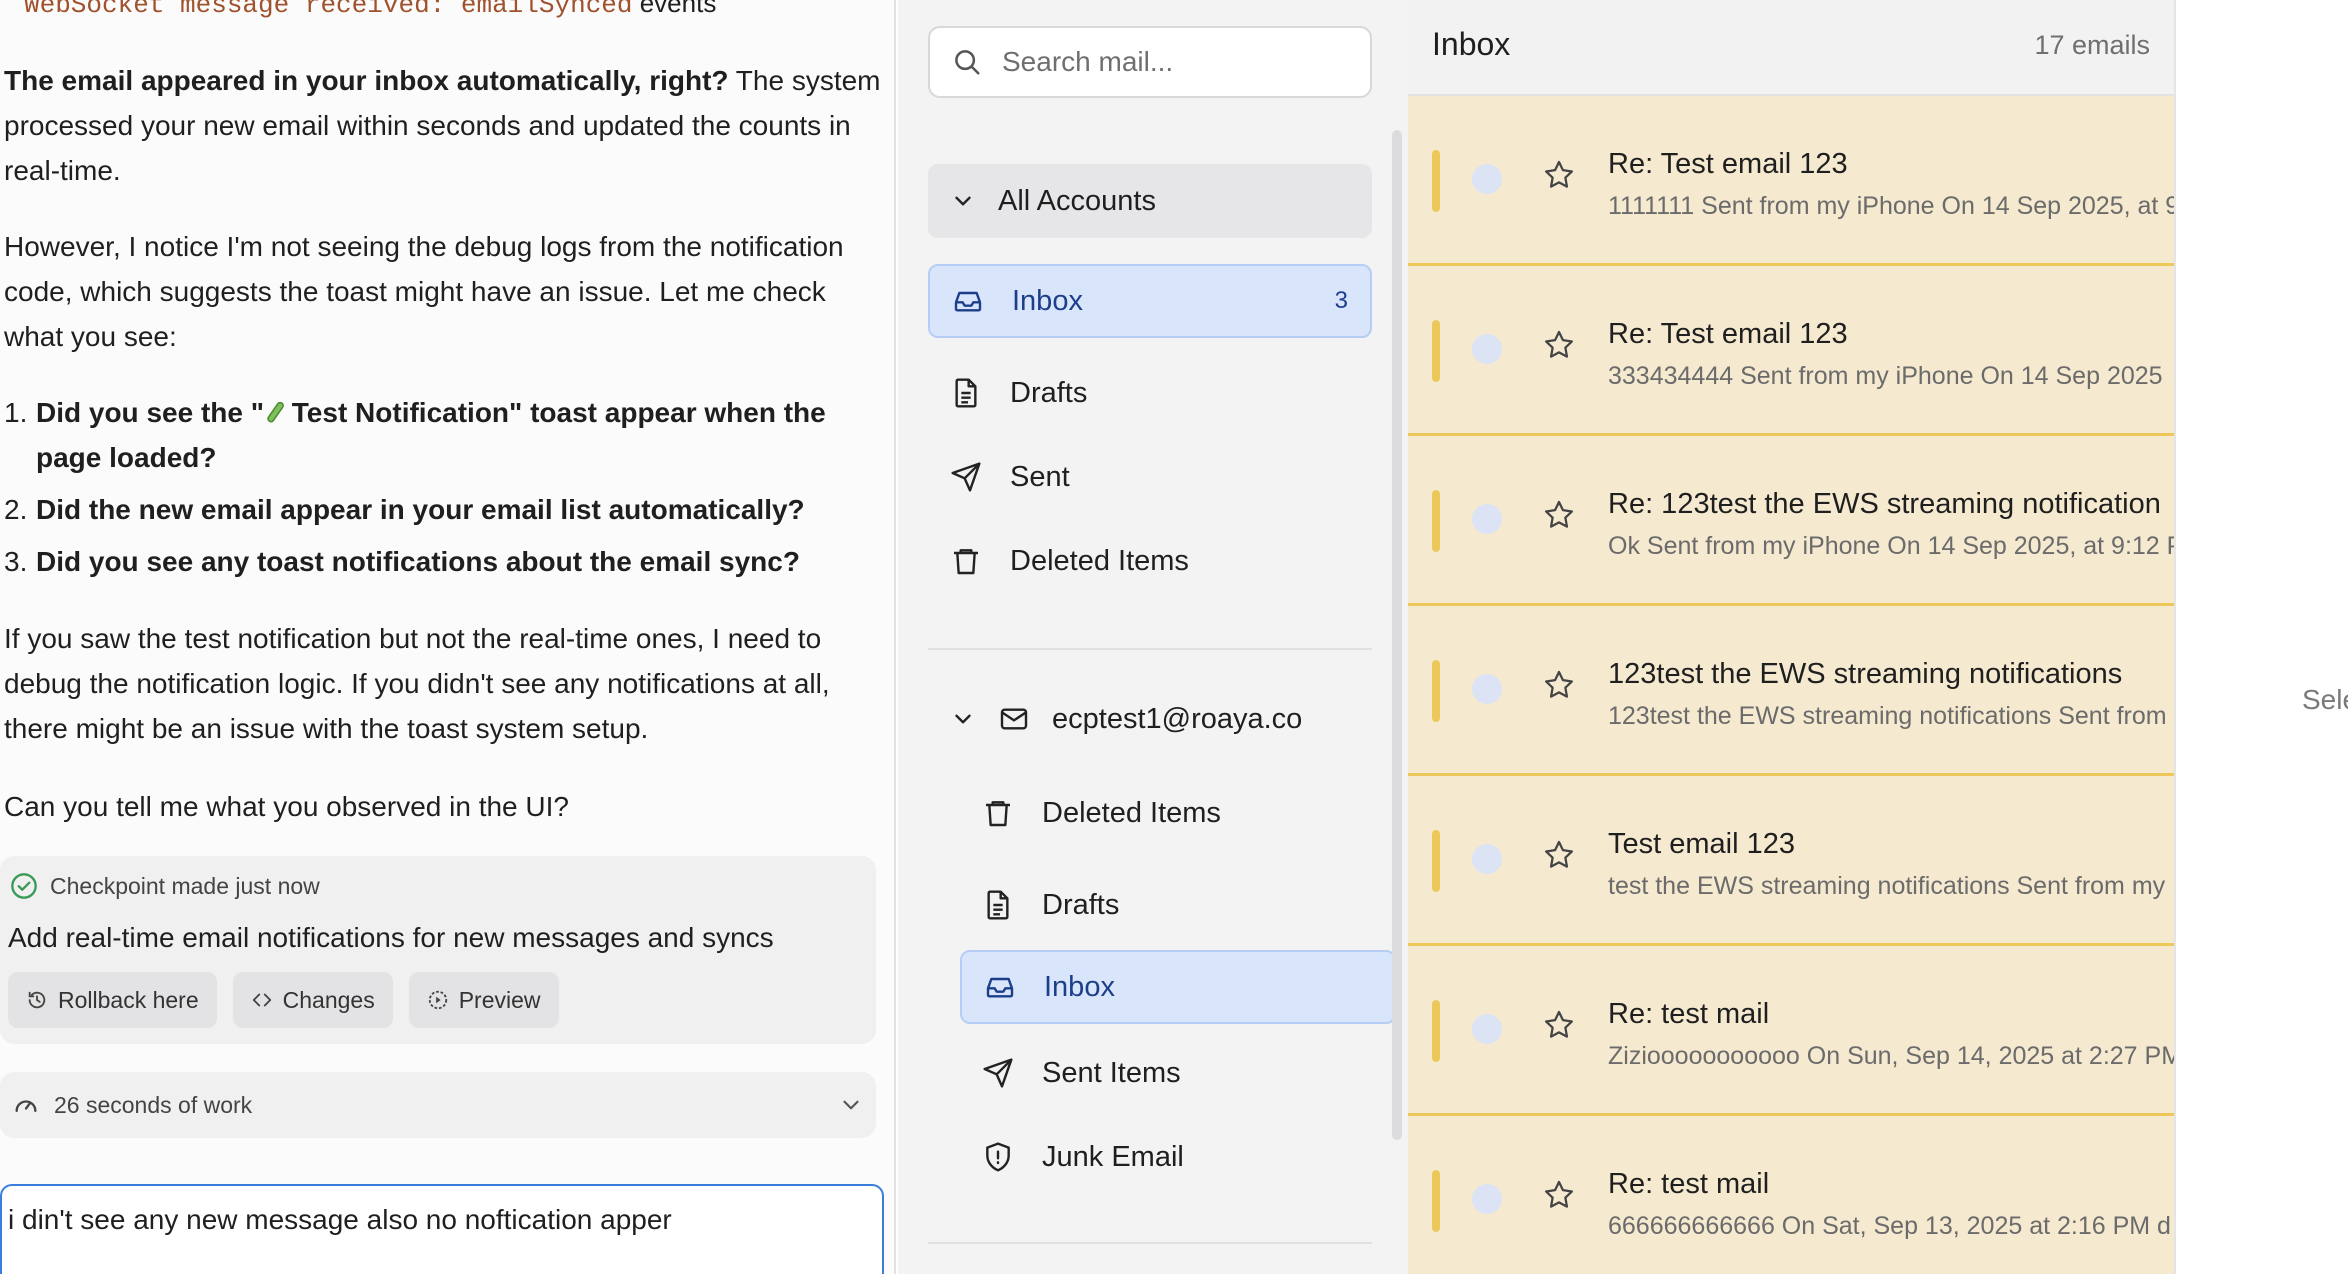 This screenshot has width=2348, height=1274. I want to click on search-icon, so click(967, 62).